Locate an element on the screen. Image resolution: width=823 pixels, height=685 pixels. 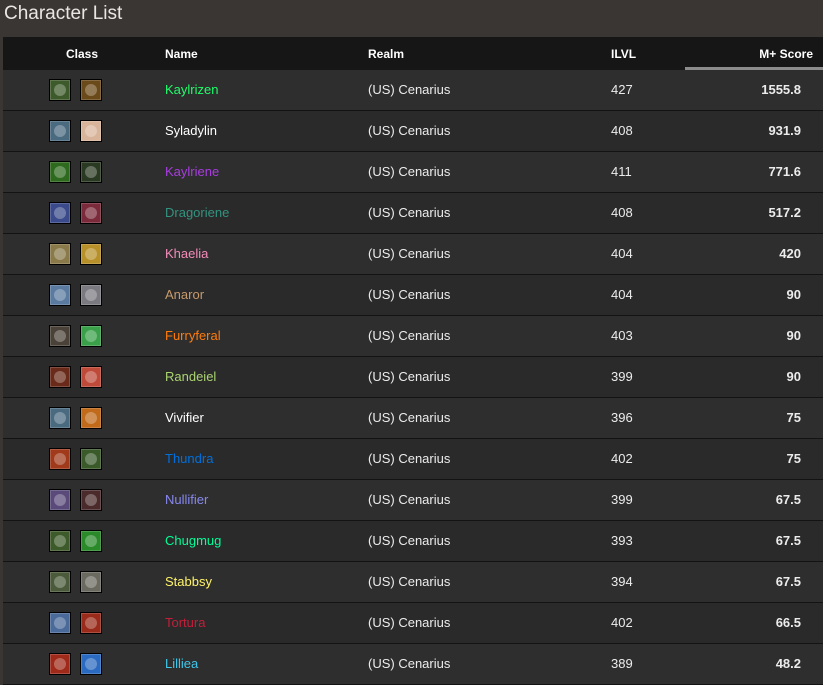
outlaw-spec-icon is located at coordinates (91, 582).